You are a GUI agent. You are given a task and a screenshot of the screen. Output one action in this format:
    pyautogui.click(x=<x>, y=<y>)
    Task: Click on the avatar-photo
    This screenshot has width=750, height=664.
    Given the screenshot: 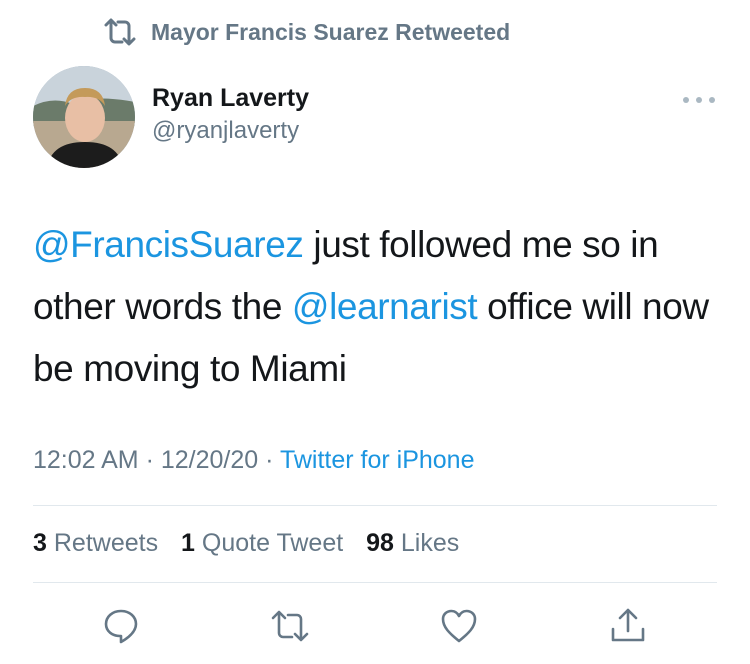 What is the action you would take?
    pyautogui.click(x=84, y=117)
    